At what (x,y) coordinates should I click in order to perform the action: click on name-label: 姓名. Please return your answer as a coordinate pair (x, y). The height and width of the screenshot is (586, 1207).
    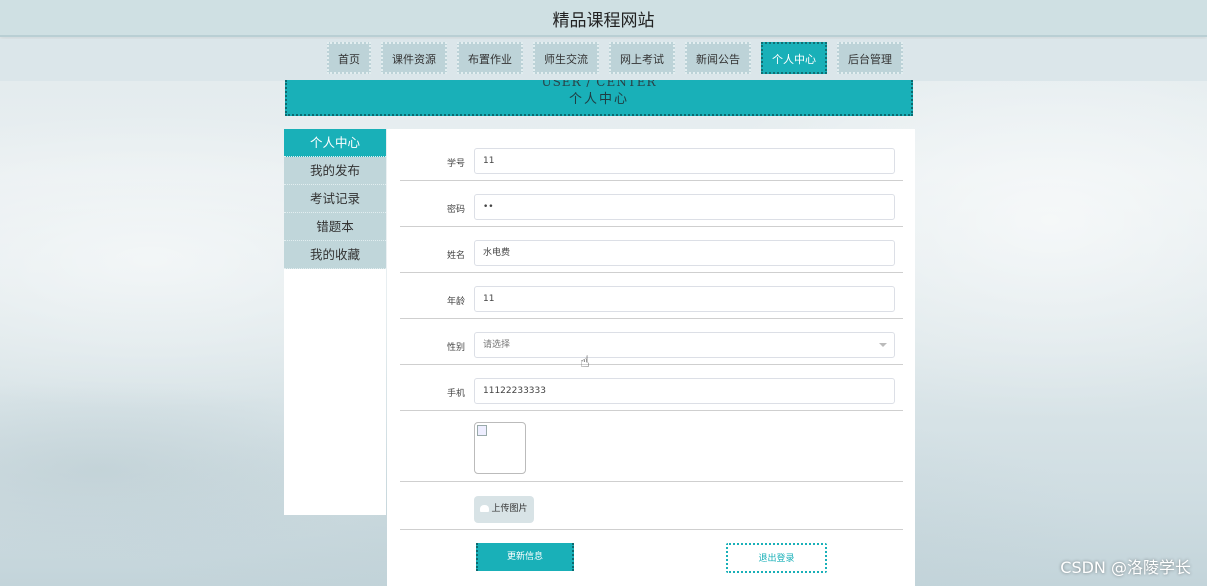
    Looking at the image, I should click on (455, 256).